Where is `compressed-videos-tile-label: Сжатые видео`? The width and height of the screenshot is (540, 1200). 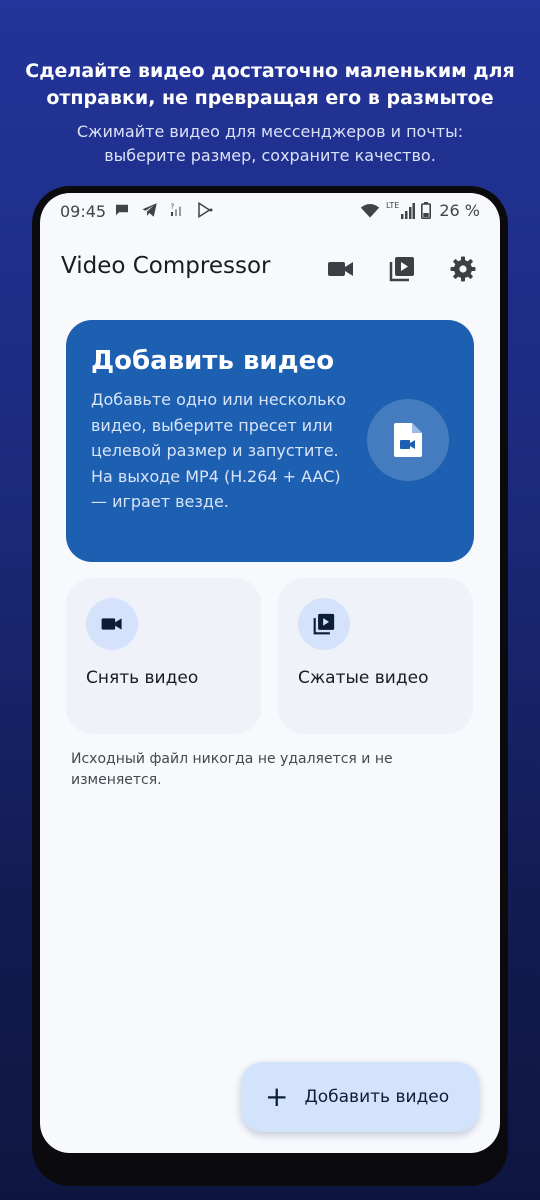
compressed-videos-tile-label: Сжатые видео is located at coordinates (363, 678).